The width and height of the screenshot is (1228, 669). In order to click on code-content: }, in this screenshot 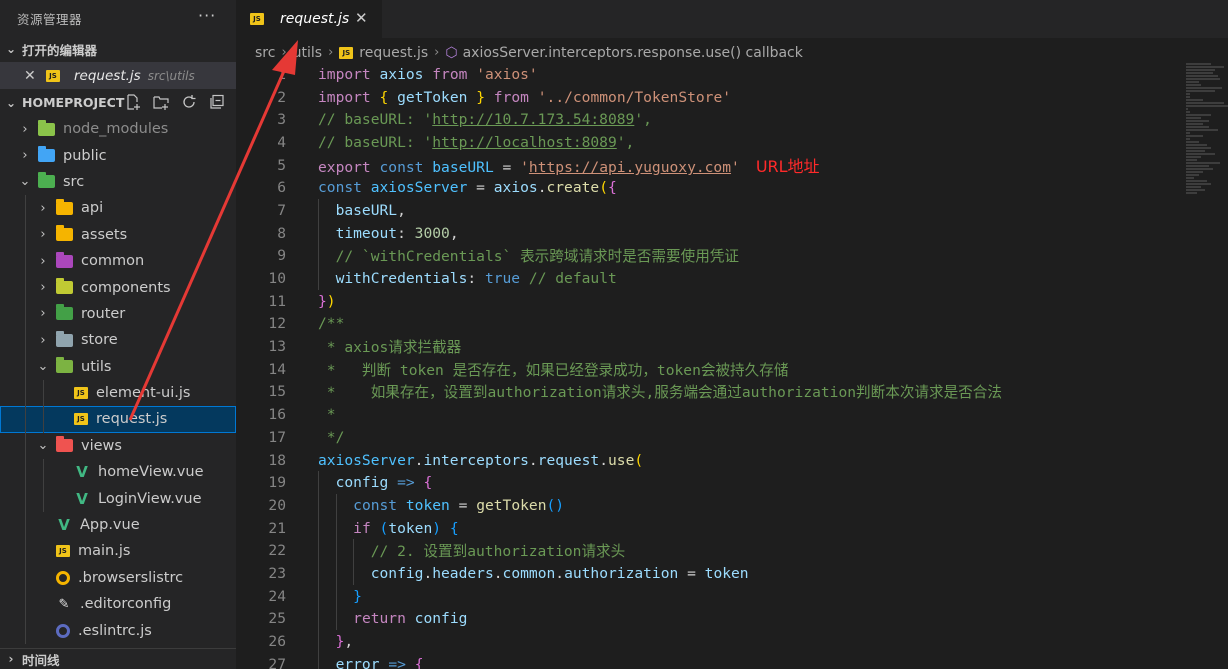, I will do `click(336, 642)`.